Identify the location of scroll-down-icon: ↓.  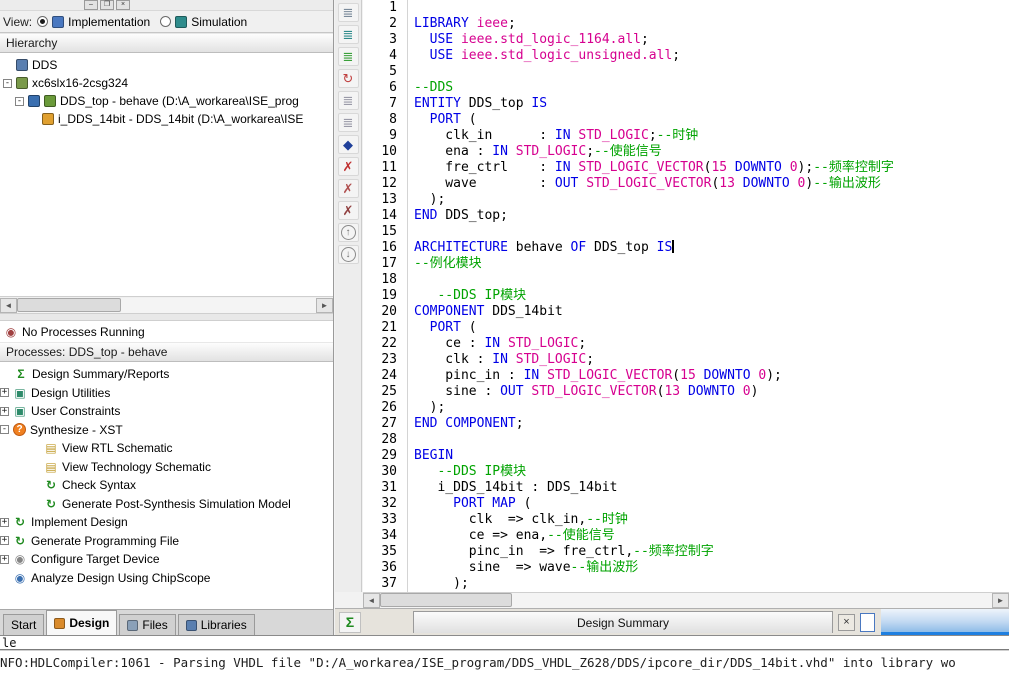
(348, 254).